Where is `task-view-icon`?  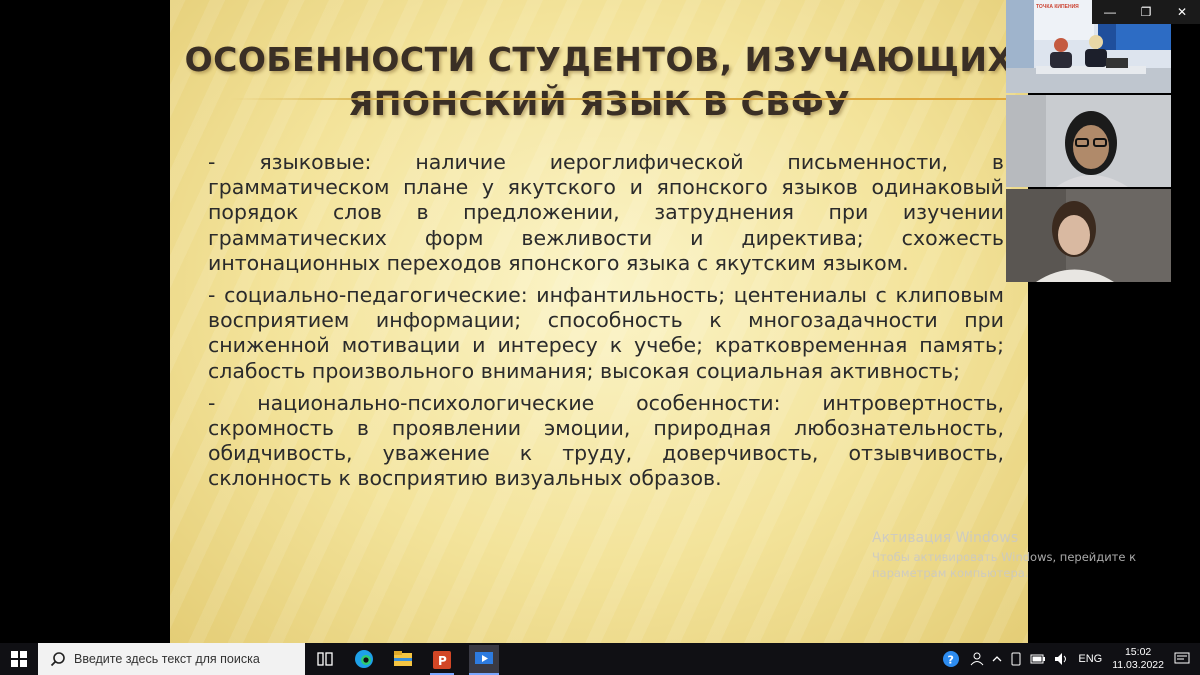
task-view-icon is located at coordinates (325, 659).